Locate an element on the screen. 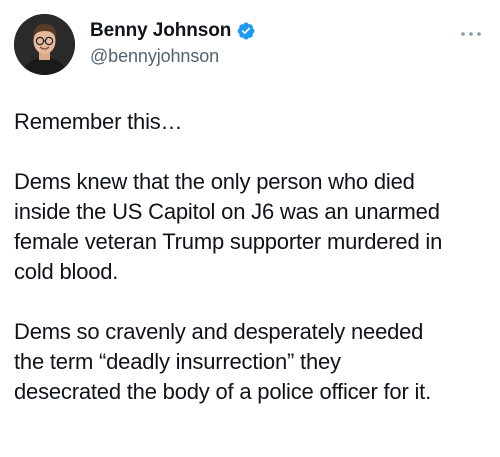 The width and height of the screenshot is (500, 457). handle: @bennyjohnson is located at coordinates (173, 56).